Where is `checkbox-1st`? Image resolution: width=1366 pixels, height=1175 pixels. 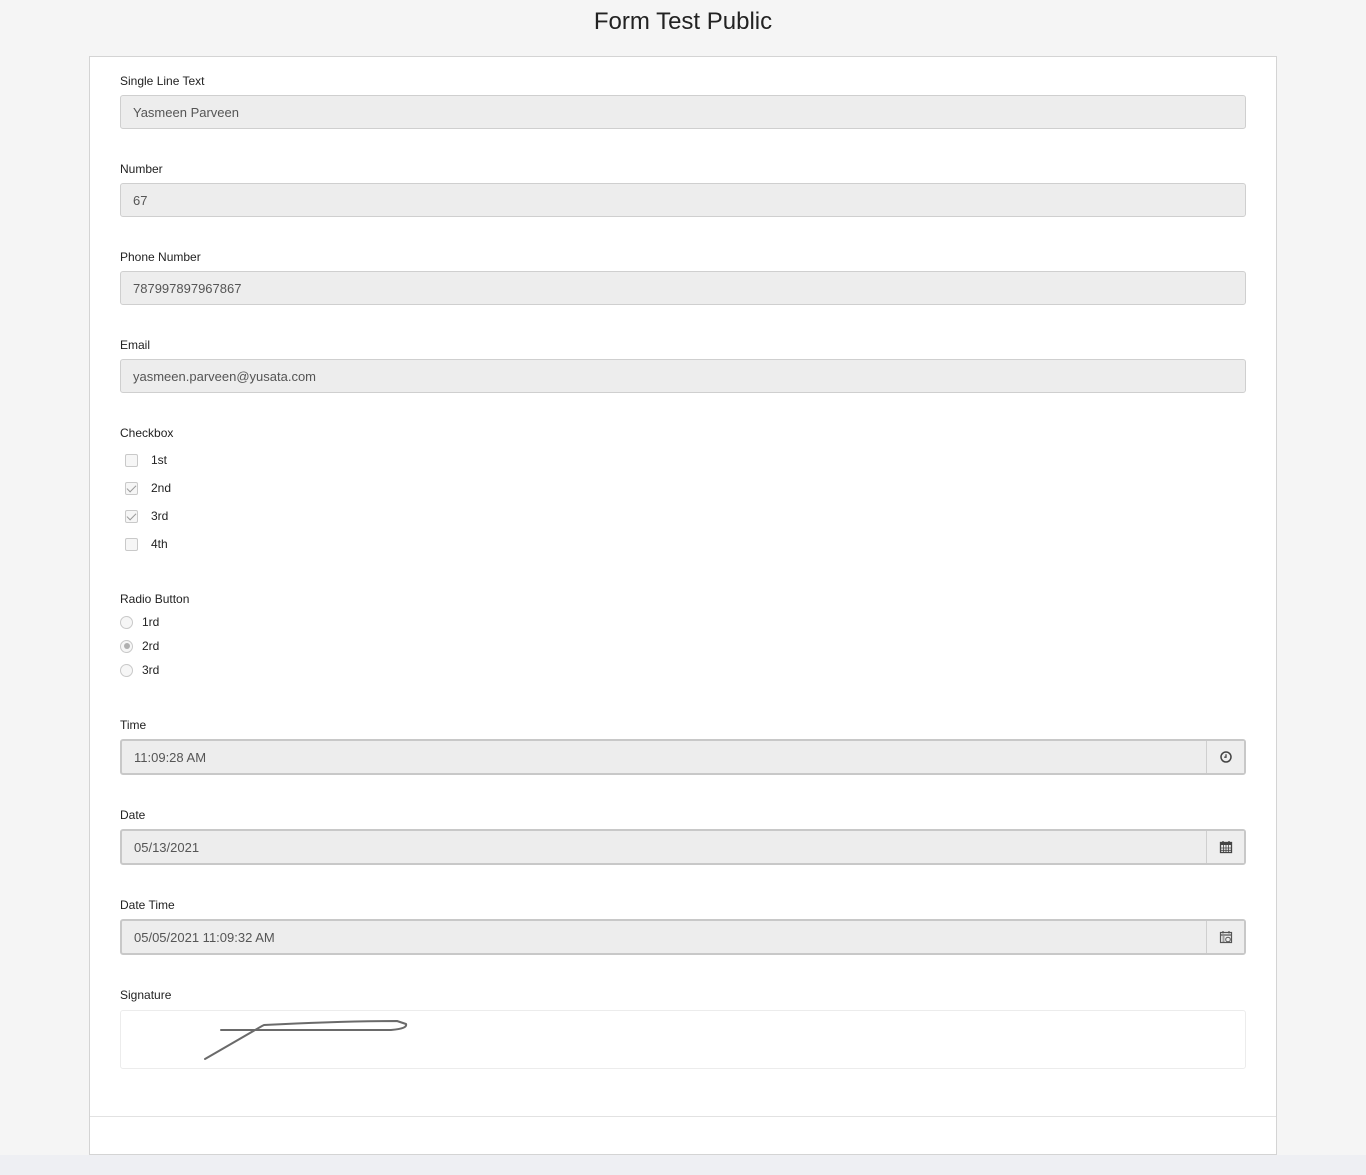 checkbox-1st is located at coordinates (131, 460).